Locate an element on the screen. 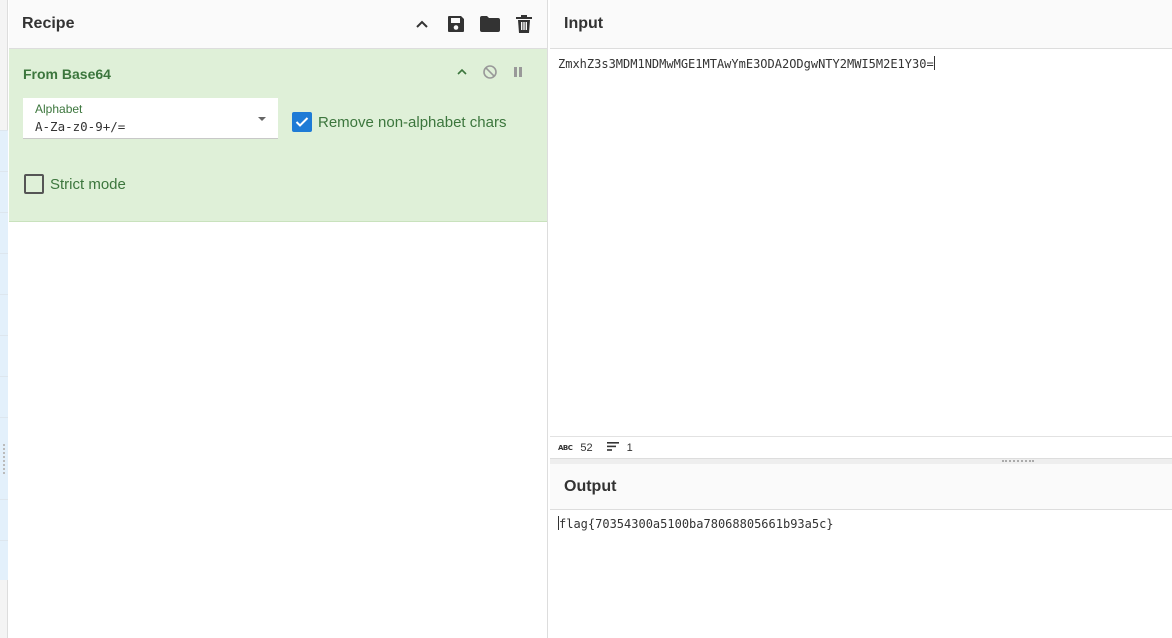  resize-handle is located at coordinates (4, 459).